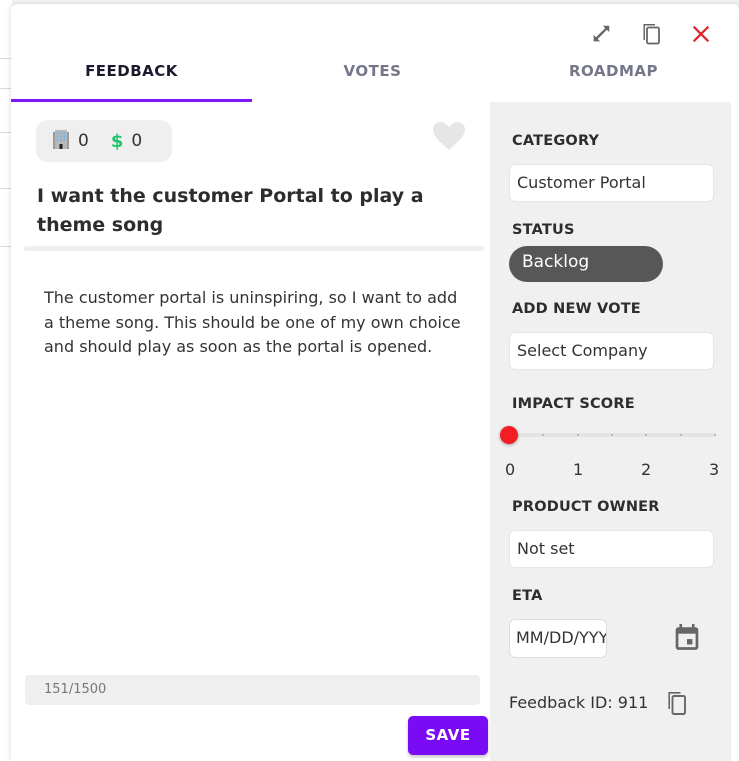  What do you see at coordinates (83, 141) in the screenshot?
I see `company-vote-count: 0` at bounding box center [83, 141].